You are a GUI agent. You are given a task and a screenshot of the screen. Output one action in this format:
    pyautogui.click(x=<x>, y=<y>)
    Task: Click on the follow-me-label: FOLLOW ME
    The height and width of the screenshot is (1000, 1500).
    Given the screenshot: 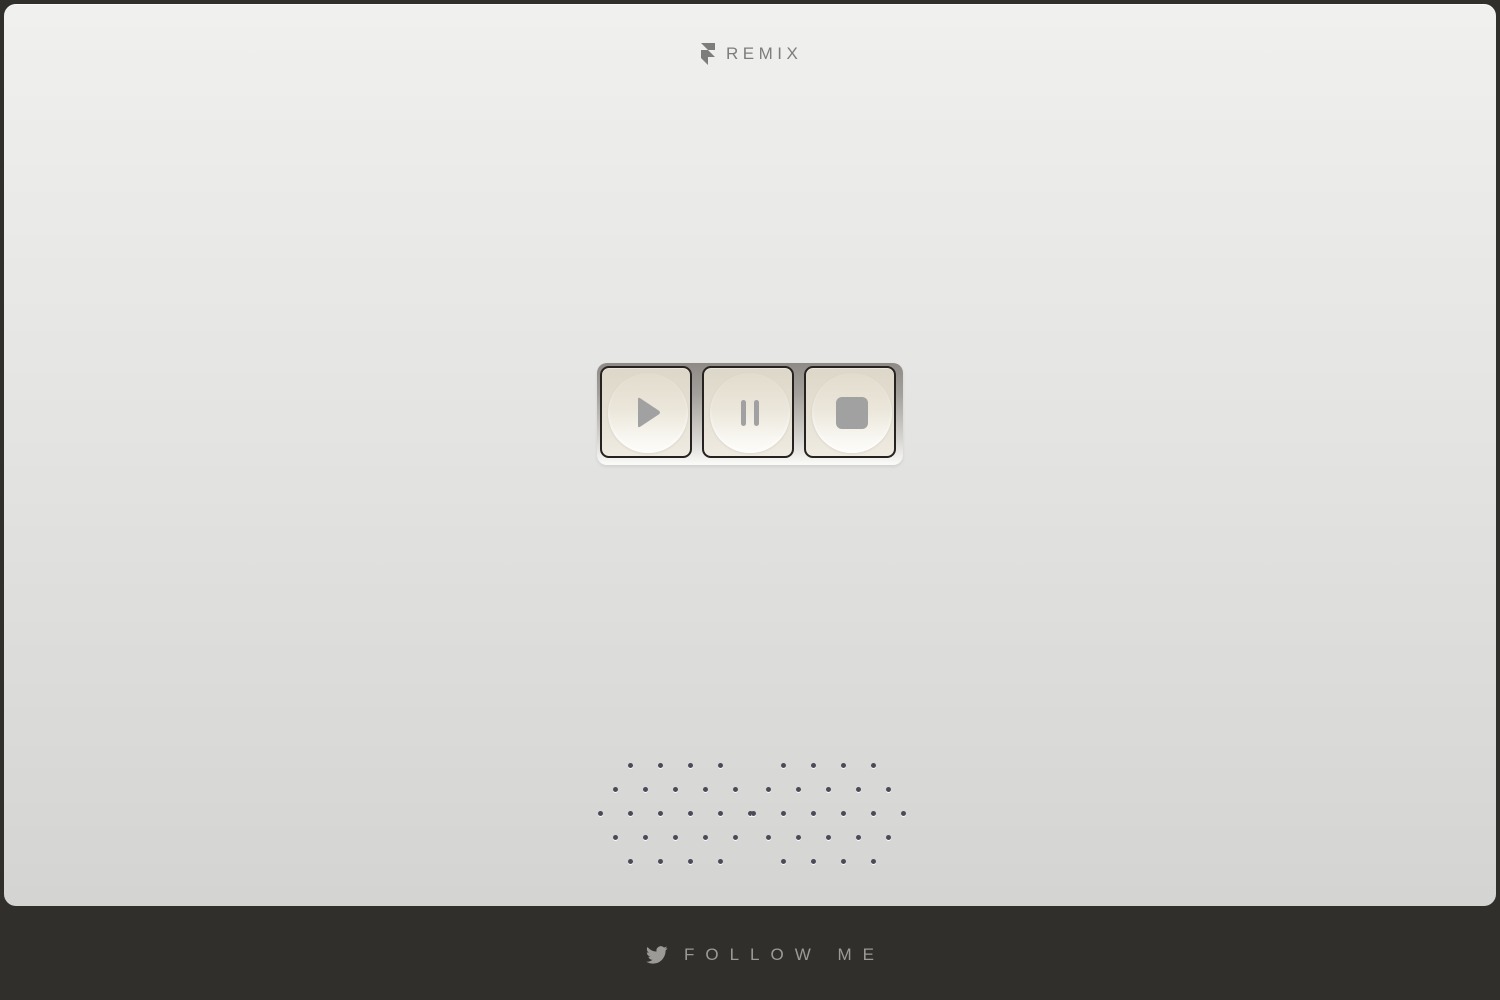 What is the action you would take?
    pyautogui.click(x=785, y=954)
    